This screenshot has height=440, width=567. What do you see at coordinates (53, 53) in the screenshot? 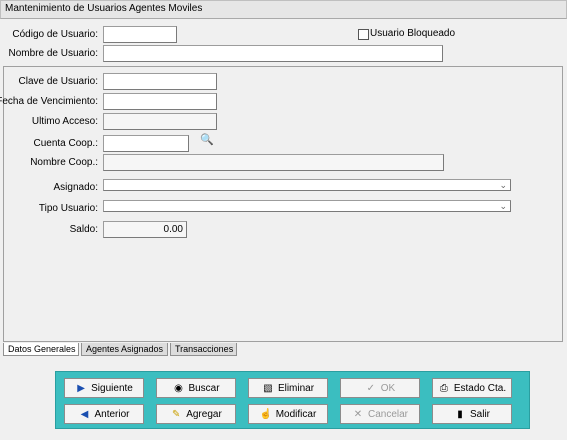
I see `nombre-usuario-label: Nombre de Usuario:` at bounding box center [53, 53].